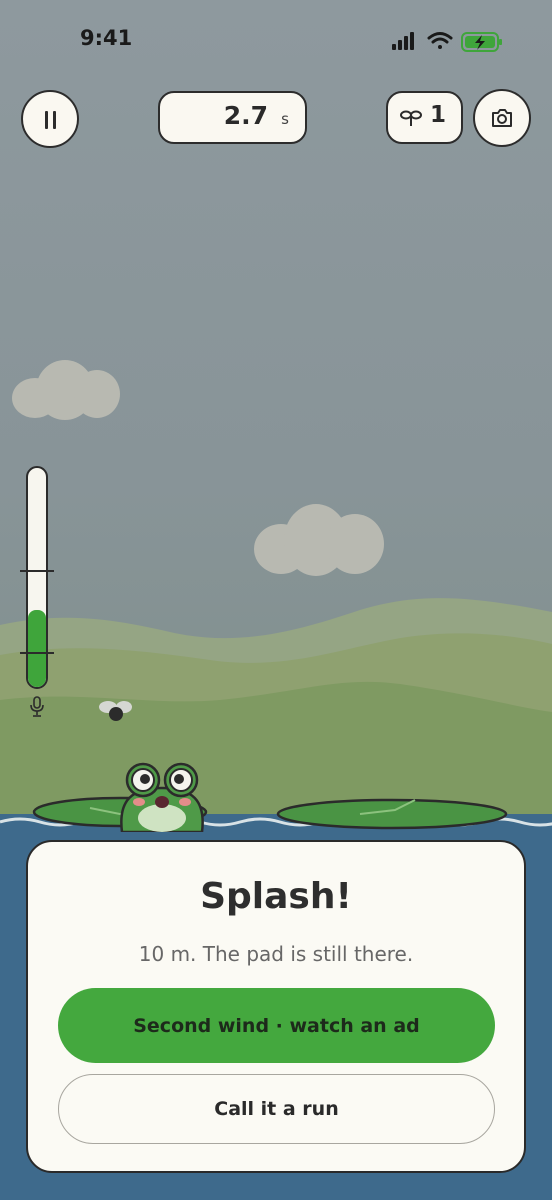  I want to click on pause-button, so click(50, 119).